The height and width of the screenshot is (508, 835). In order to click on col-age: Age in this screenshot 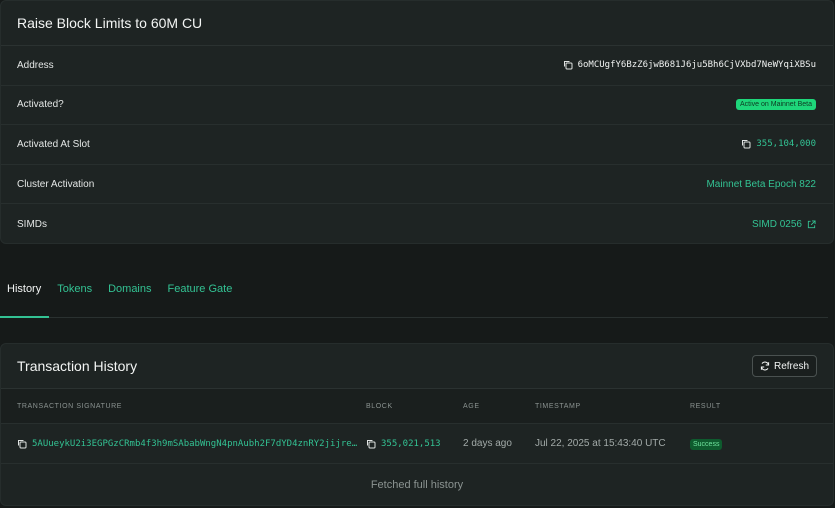, I will do `click(471, 406)`.